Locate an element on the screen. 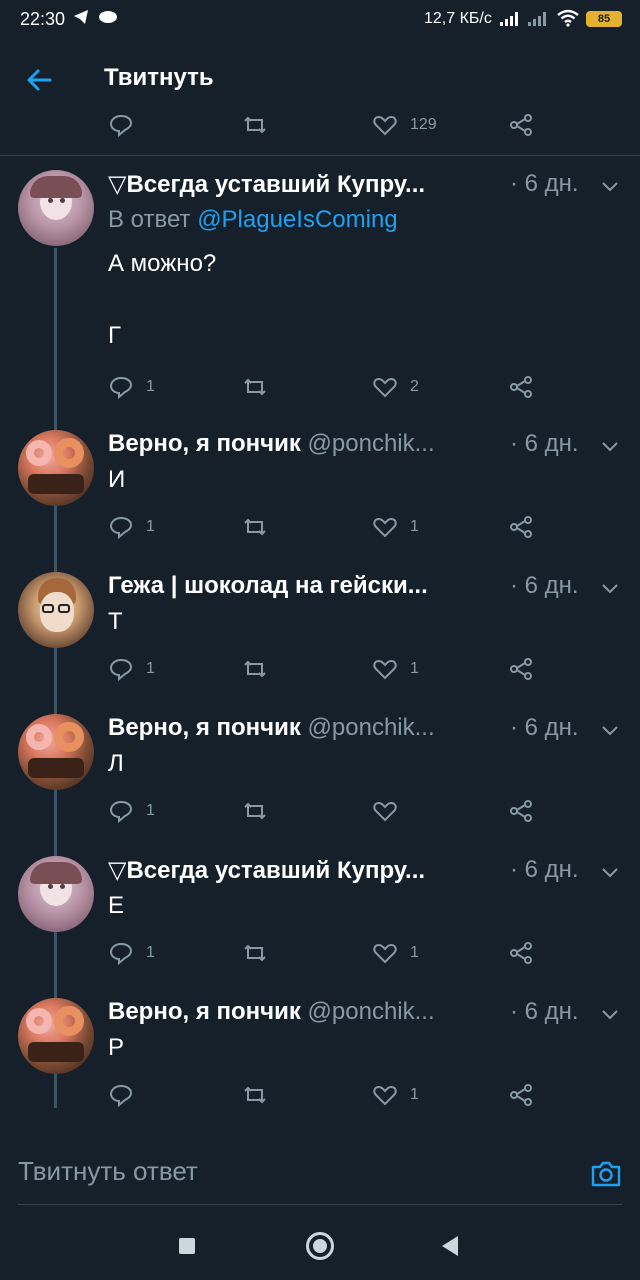 This screenshot has height=1280, width=640. input-underline is located at coordinates (320, 1204).